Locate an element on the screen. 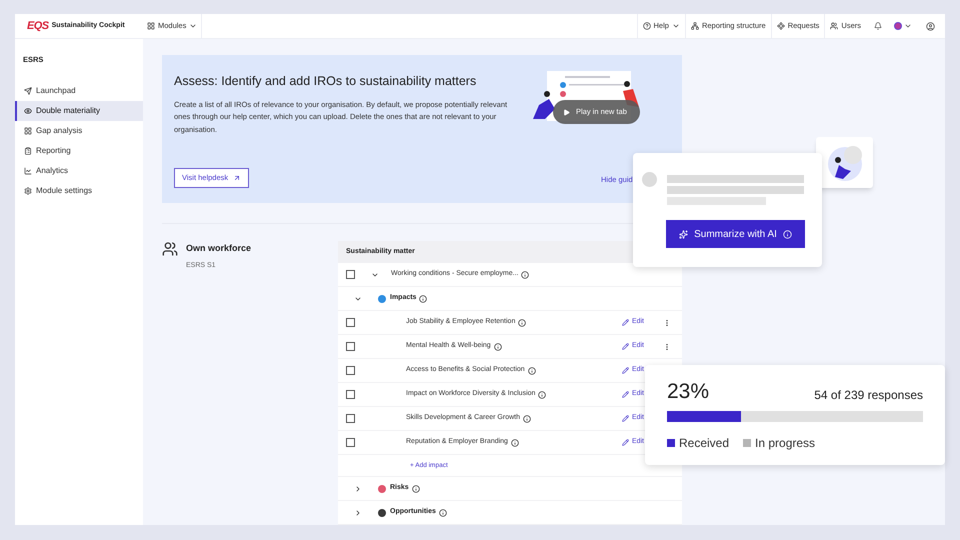 Image resolution: width=960 pixels, height=540 pixels. section-title: Own workforce is located at coordinates (219, 248).